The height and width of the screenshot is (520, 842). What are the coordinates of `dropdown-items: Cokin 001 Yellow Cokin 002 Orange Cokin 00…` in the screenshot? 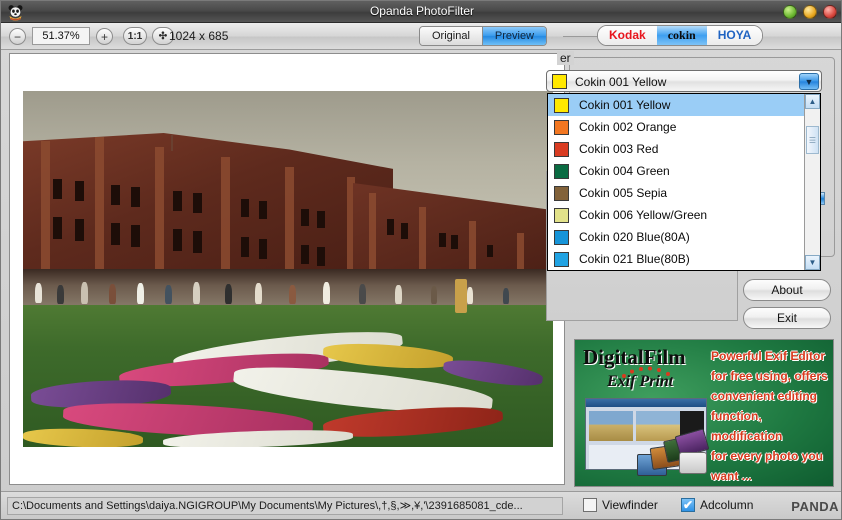 It's located at (684, 182).